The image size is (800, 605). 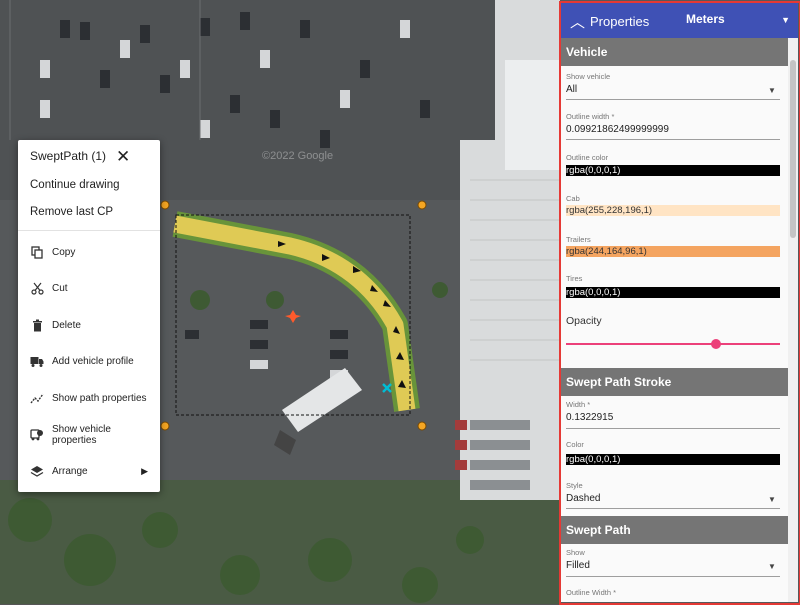 I want to click on stroke-section-header: Swept Path Stroke, so click(x=674, y=382).